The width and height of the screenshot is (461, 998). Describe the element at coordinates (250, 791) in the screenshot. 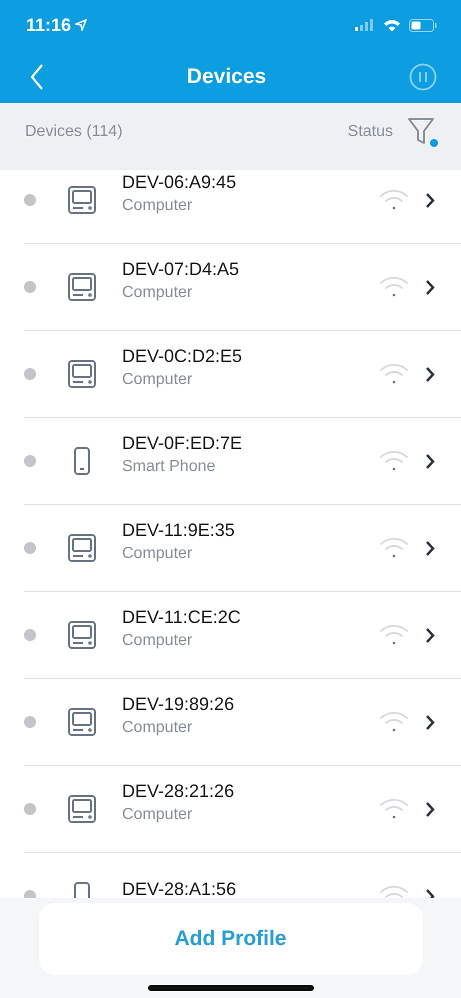

I see `device-name: DEV-28:21:26` at that location.